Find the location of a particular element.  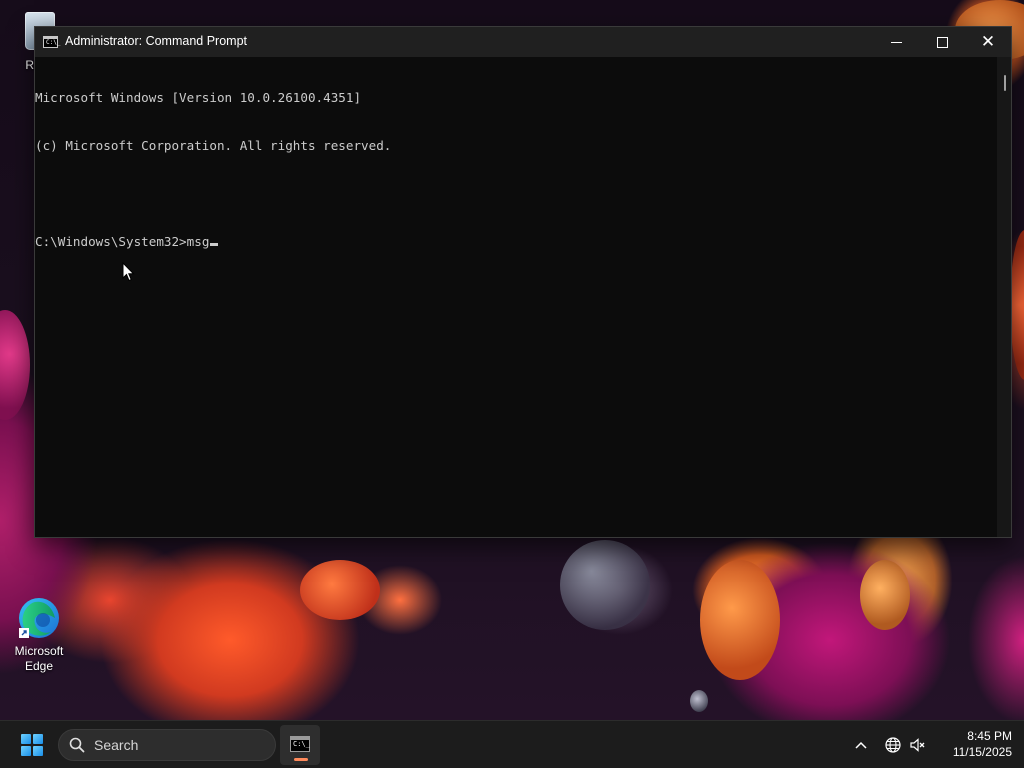

start-button is located at coordinates (32, 745).